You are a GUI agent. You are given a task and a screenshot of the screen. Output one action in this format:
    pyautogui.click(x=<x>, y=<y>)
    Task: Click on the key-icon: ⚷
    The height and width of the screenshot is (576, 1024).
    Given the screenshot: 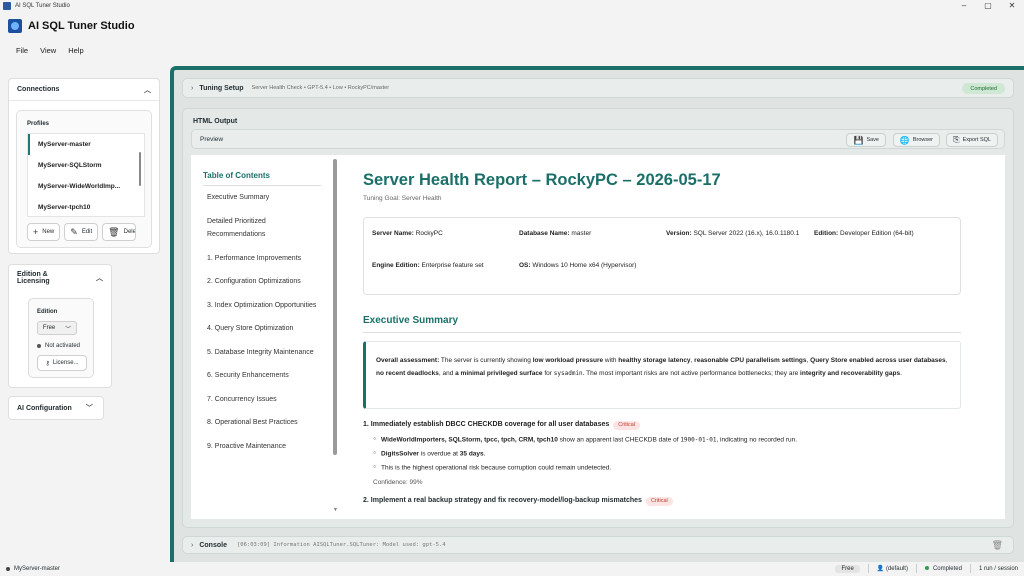 What is the action you would take?
    pyautogui.click(x=47, y=363)
    